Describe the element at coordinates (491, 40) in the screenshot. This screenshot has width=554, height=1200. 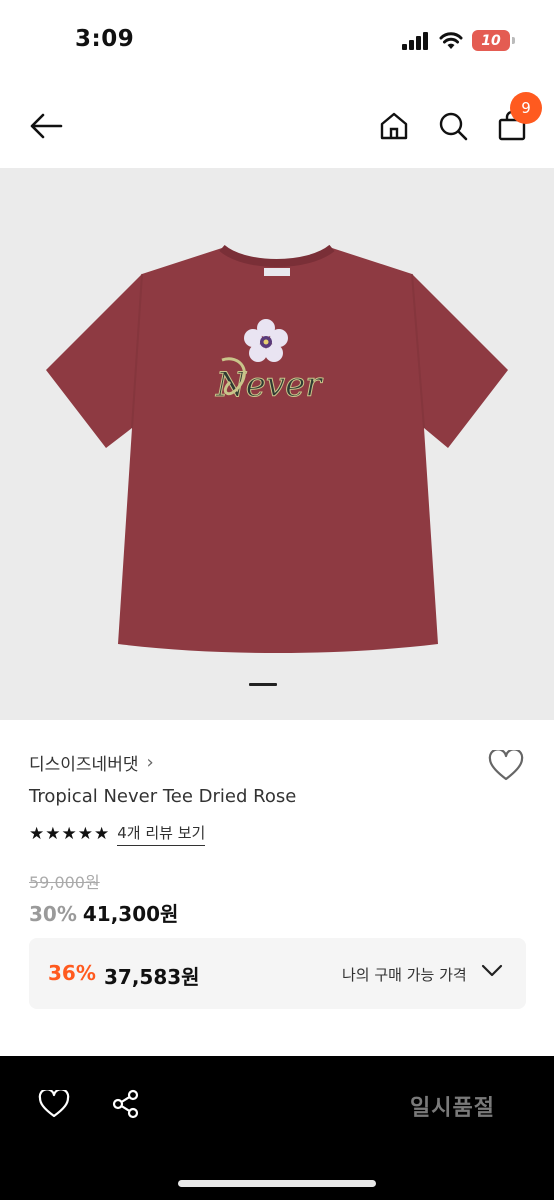
I see `battery-level: 10` at that location.